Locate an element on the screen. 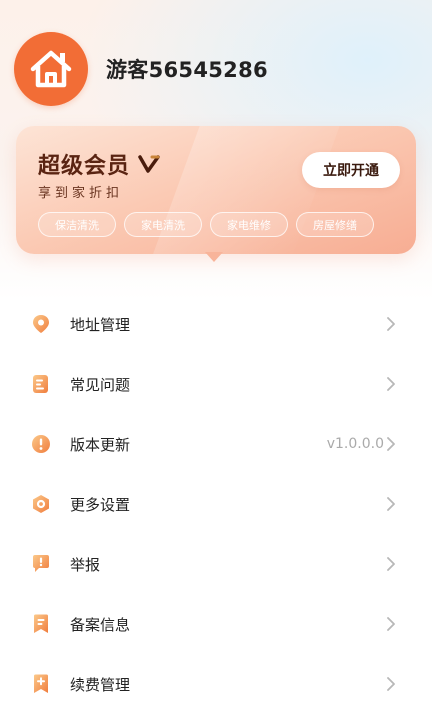  bookmark-icon is located at coordinates (41, 624).